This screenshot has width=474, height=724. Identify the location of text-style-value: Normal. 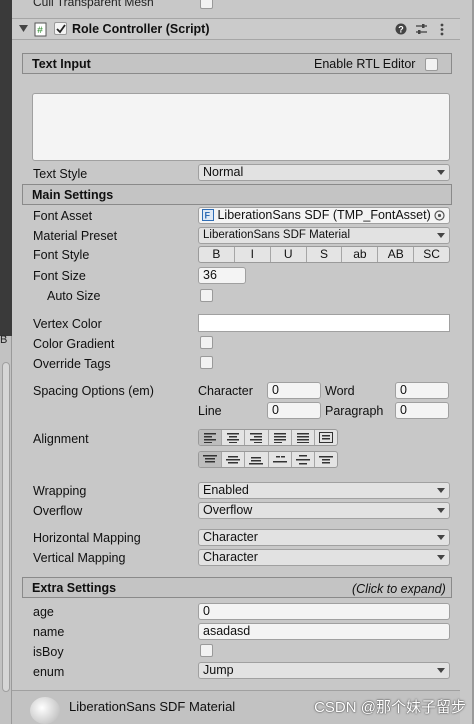
(223, 172).